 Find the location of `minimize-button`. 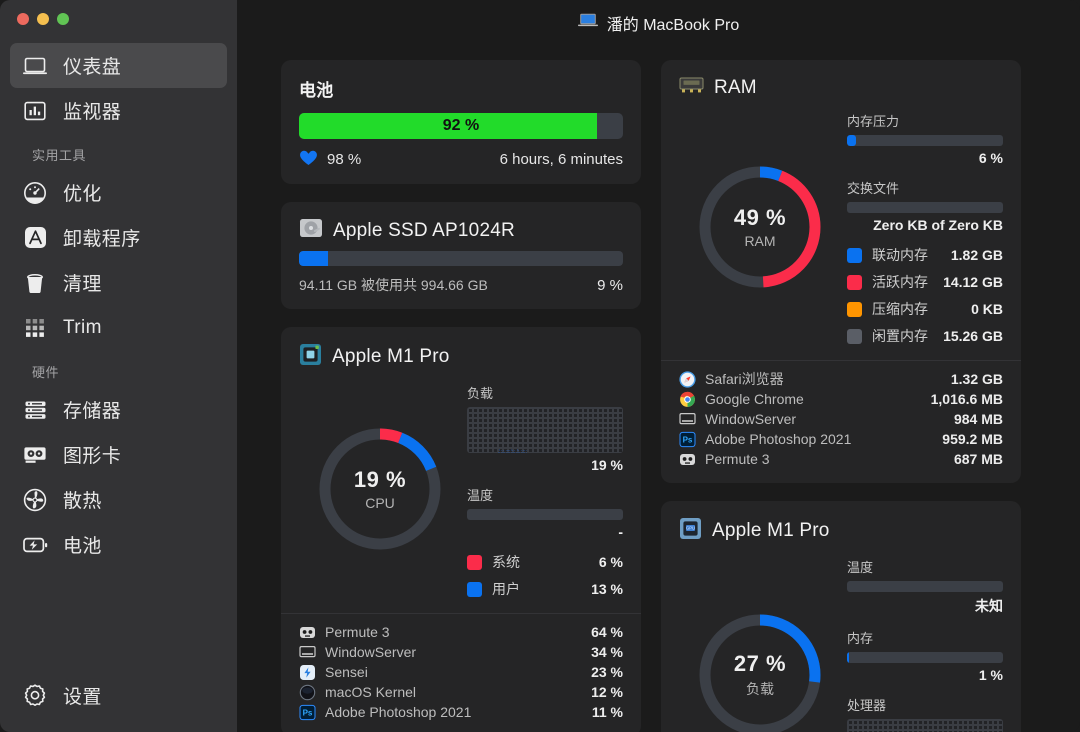

minimize-button is located at coordinates (43, 19).